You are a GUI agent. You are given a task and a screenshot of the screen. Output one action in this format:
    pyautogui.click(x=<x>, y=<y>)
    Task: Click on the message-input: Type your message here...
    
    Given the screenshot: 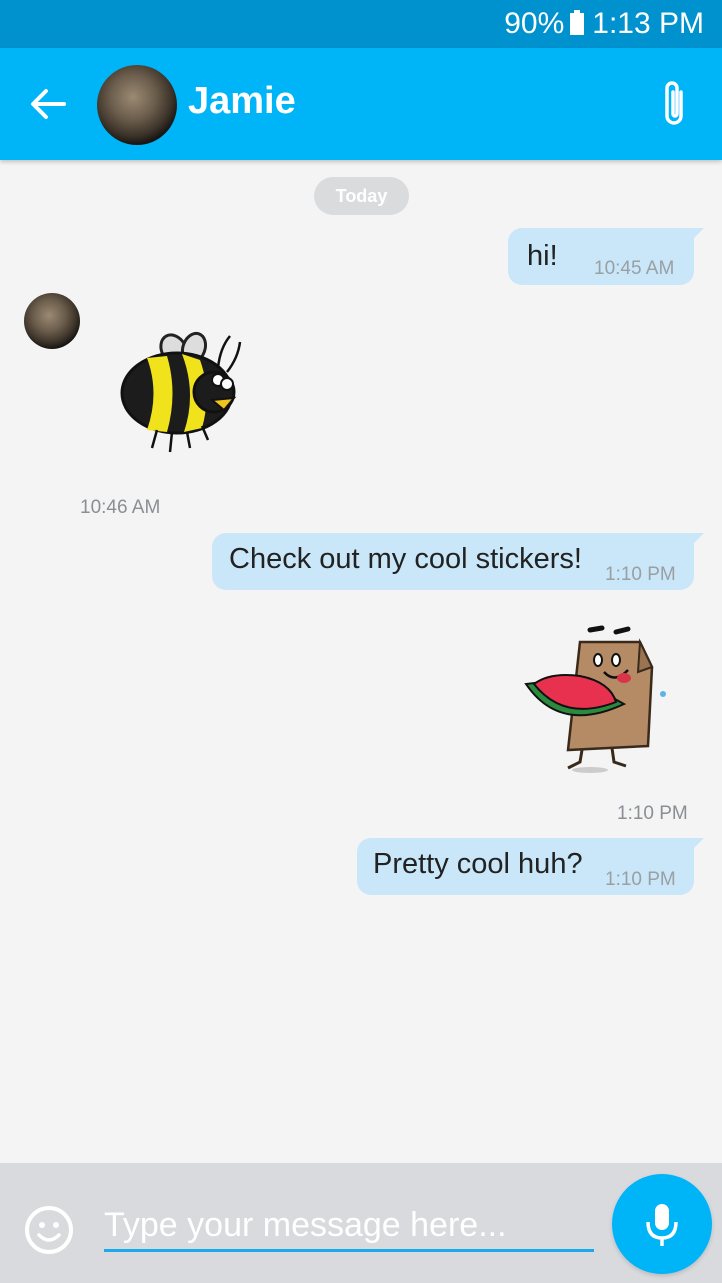 What is the action you would take?
    pyautogui.click(x=349, y=1226)
    